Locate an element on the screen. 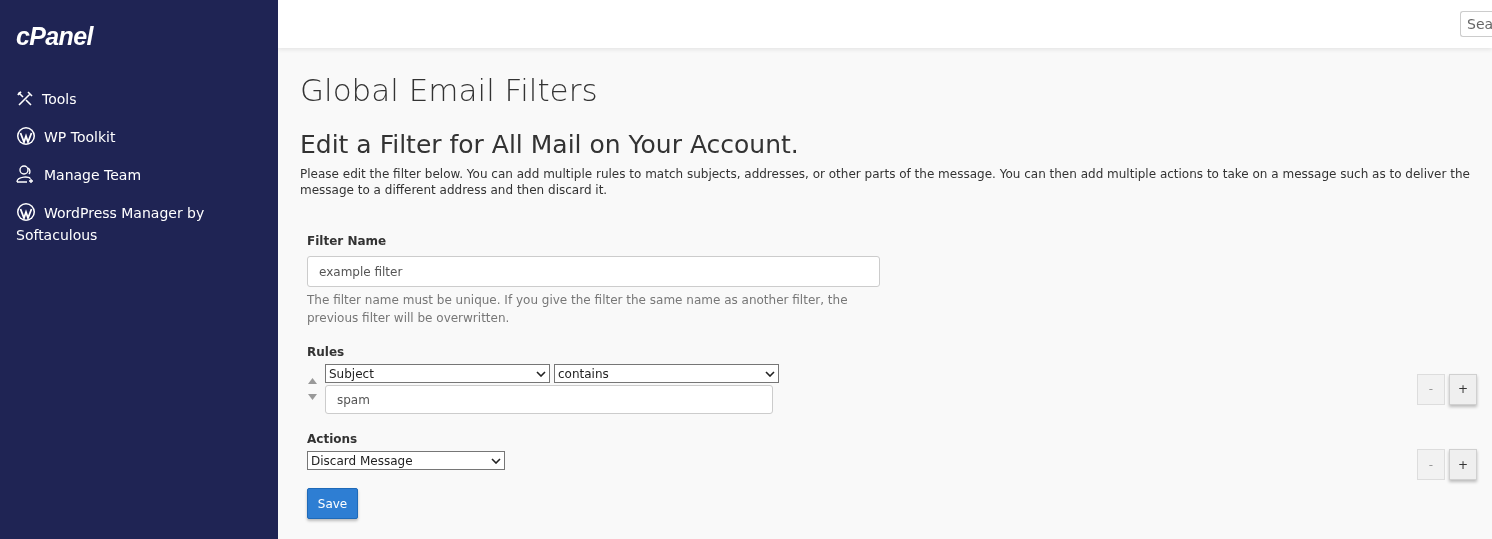 The width and height of the screenshot is (1492, 539). help-text: The filter name must be unique. If you give the filter the same name as another filter, the previous filter will be overwritten. is located at coordinates (578, 309).